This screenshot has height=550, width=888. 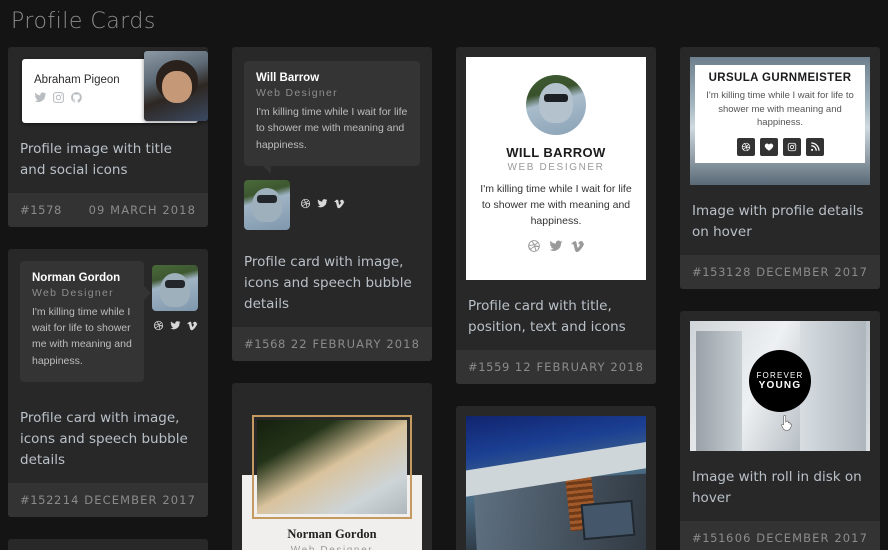 I want to click on profile-photo, so click(x=332, y=466).